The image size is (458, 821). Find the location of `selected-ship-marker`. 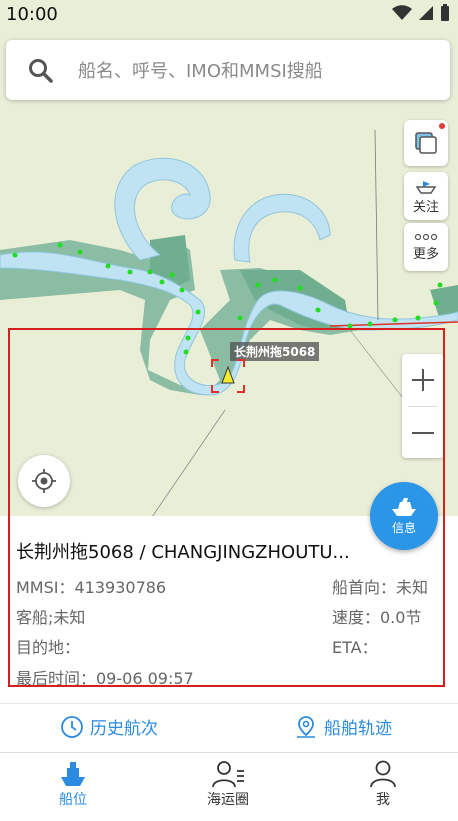

selected-ship-marker is located at coordinates (228, 376).